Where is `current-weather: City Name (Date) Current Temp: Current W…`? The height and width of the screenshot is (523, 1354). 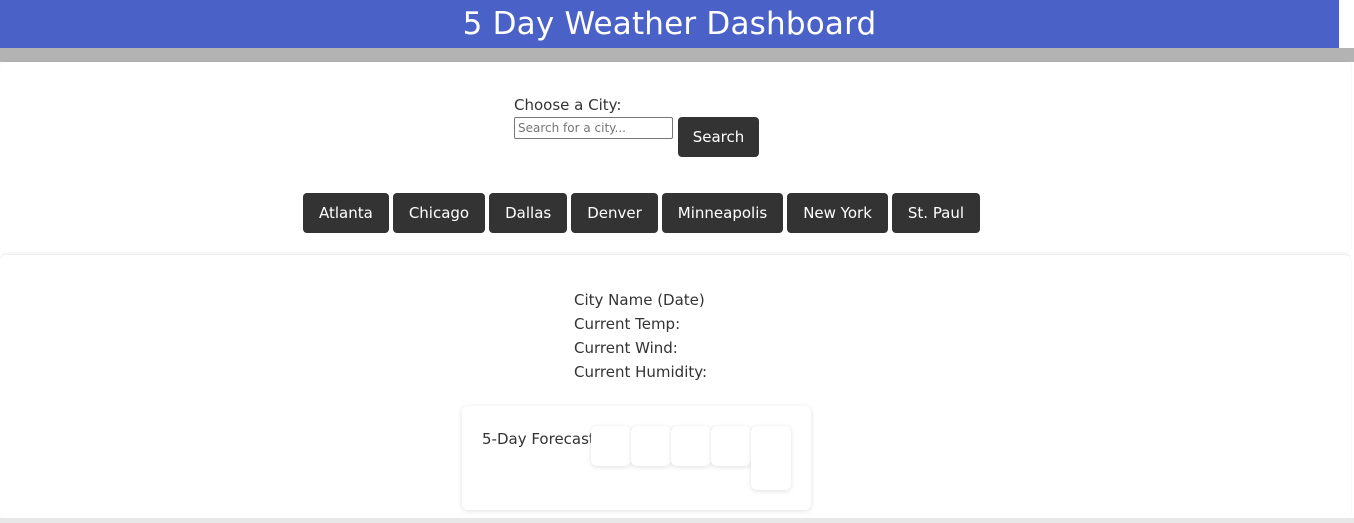 current-weather: City Name (Date) Current Temp: Current W… is located at coordinates (640, 336).